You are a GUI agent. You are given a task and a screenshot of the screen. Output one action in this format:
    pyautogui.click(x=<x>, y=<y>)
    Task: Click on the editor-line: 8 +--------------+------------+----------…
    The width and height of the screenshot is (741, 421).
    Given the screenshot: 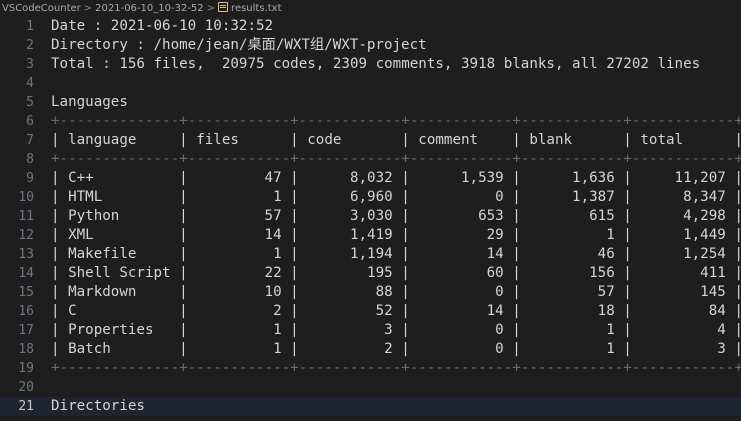 What is the action you would take?
    pyautogui.click(x=370, y=159)
    